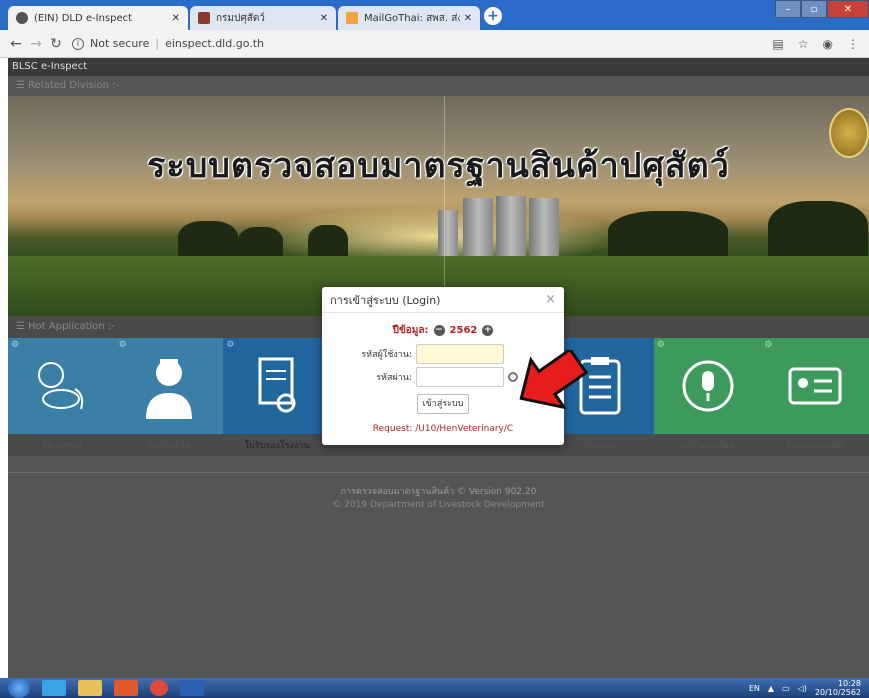  I want to click on dialog-title: การเข้าสู่ระบบ (Login), so click(385, 300).